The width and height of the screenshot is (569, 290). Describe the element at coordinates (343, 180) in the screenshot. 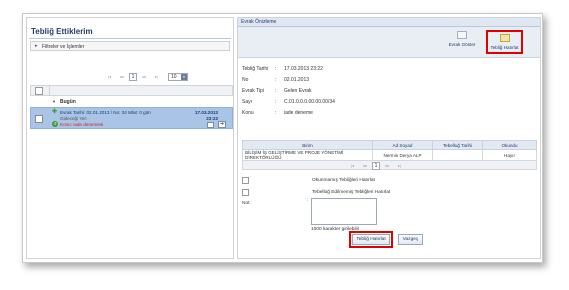

I see `unread-label: Okunmamış Tebliğleri Hatırlat` at that location.